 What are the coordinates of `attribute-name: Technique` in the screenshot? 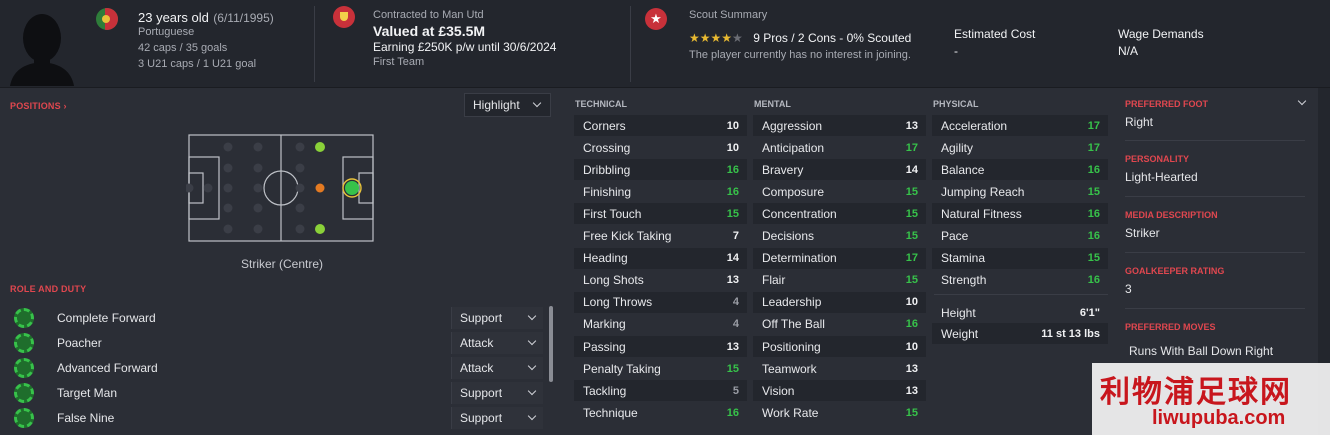 It's located at (610, 412).